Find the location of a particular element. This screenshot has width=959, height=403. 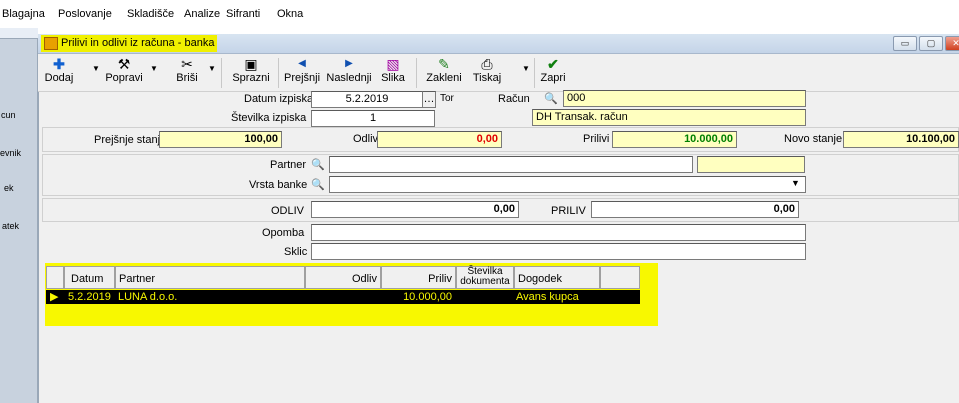

clear-icon: ▣ is located at coordinates (251, 64).